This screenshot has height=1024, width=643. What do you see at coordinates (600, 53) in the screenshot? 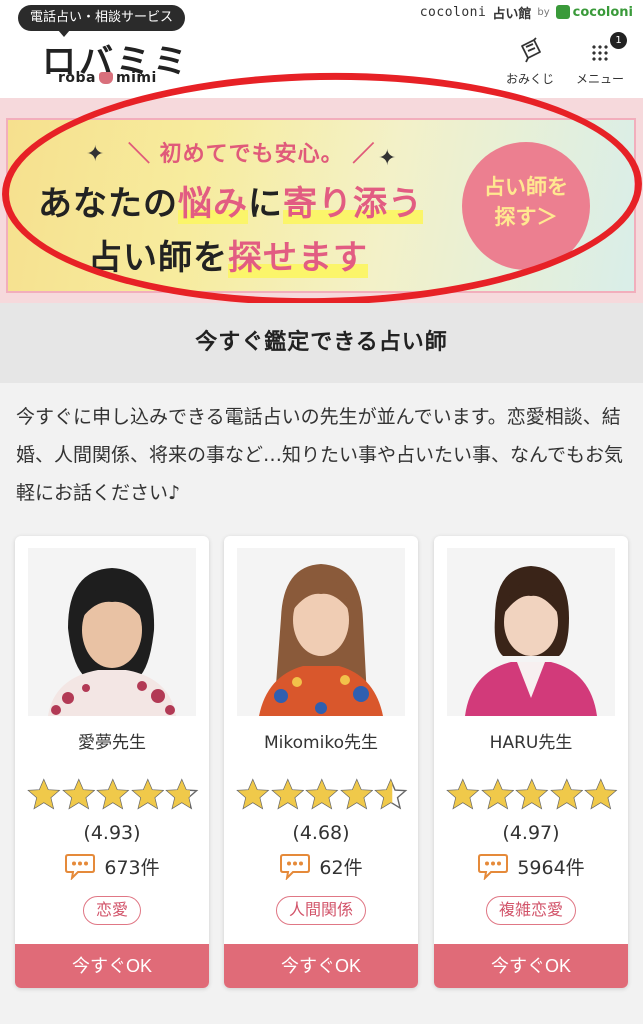
I see `grid-dots-icon` at bounding box center [600, 53].